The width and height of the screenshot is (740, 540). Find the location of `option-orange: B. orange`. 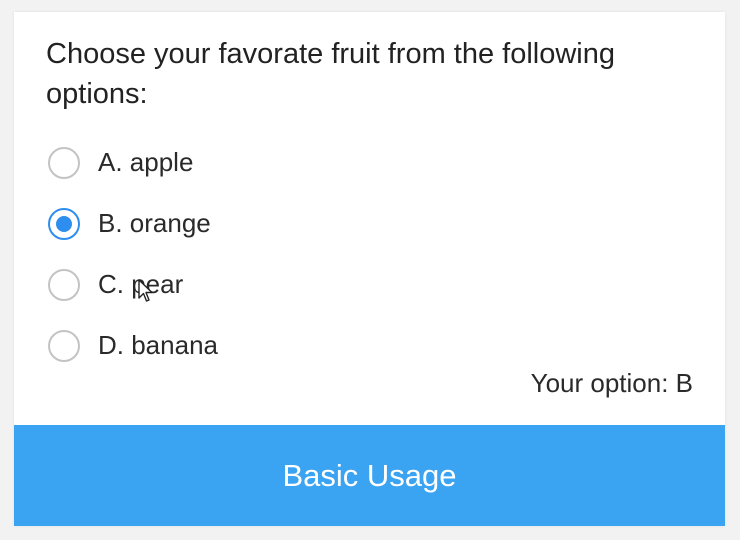

option-orange: B. orange is located at coordinates (298, 223).